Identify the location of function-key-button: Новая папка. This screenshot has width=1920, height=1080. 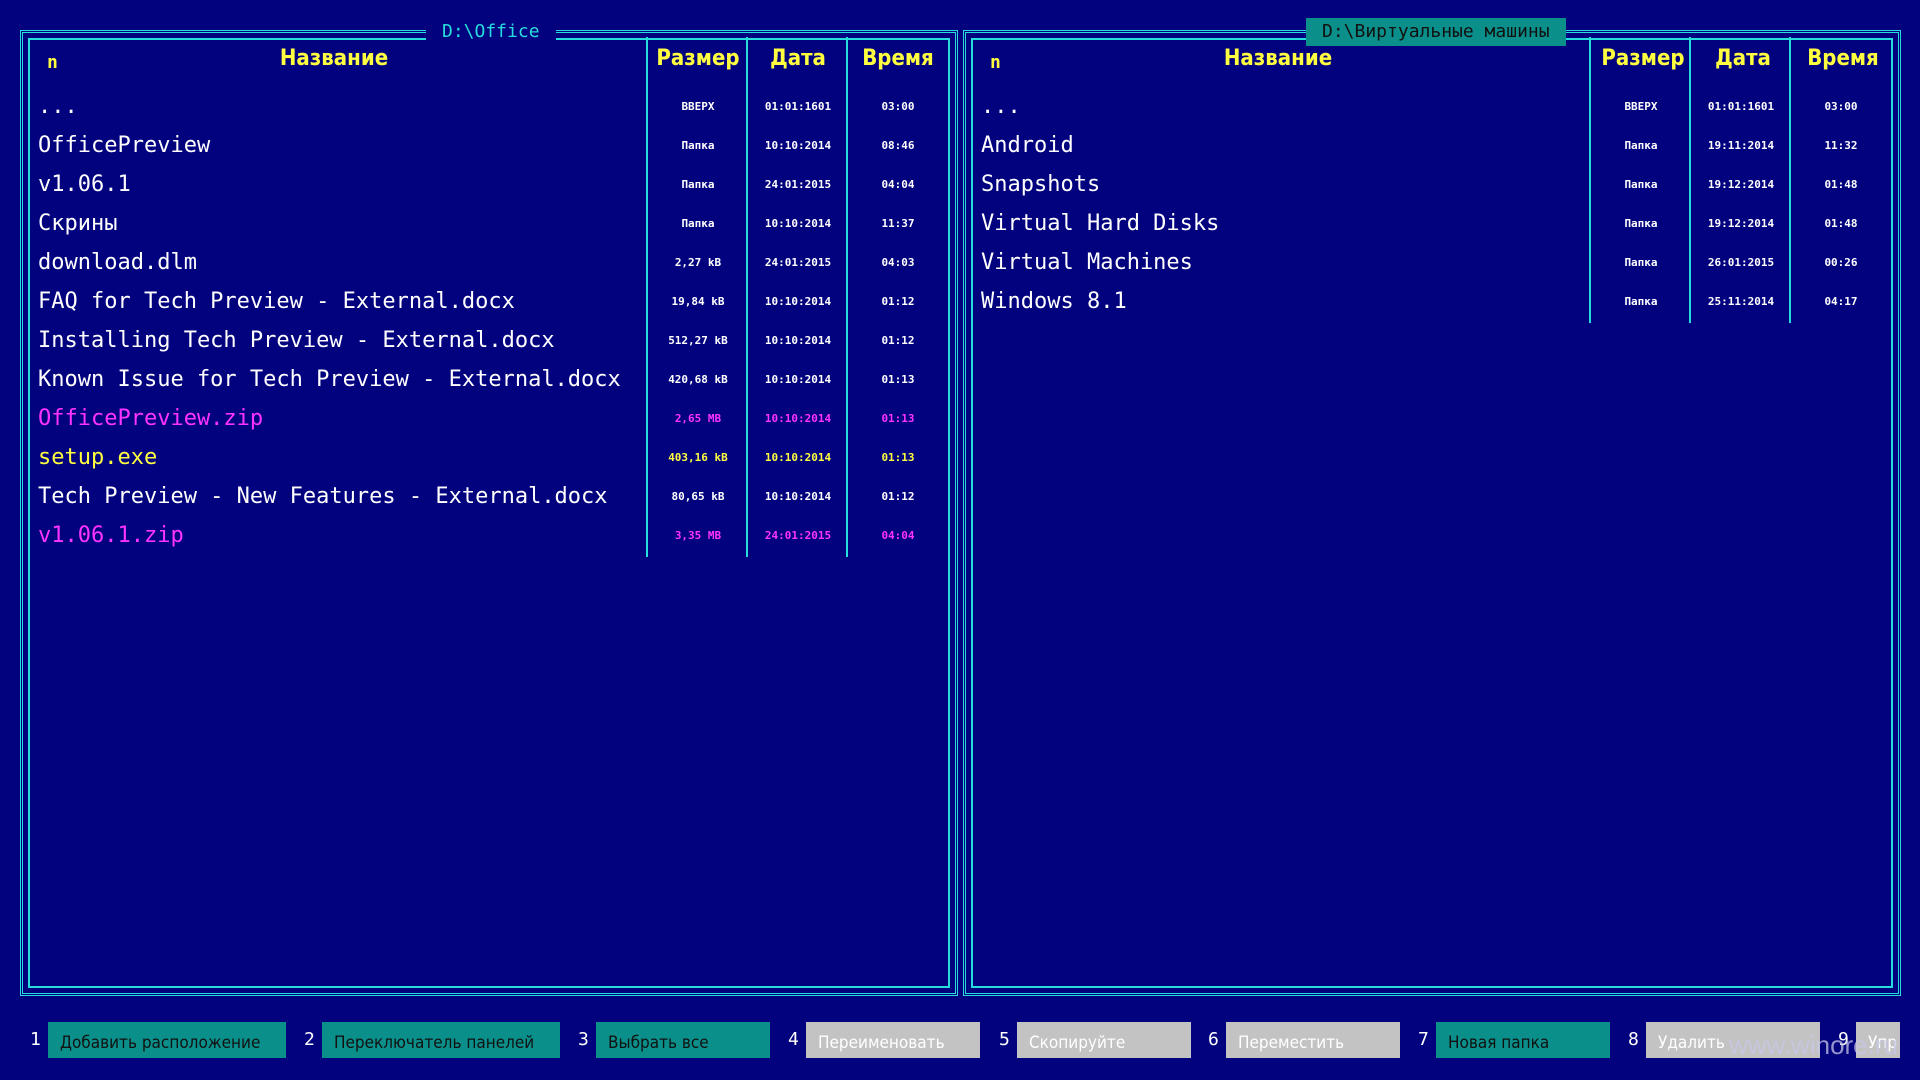
(1523, 1040).